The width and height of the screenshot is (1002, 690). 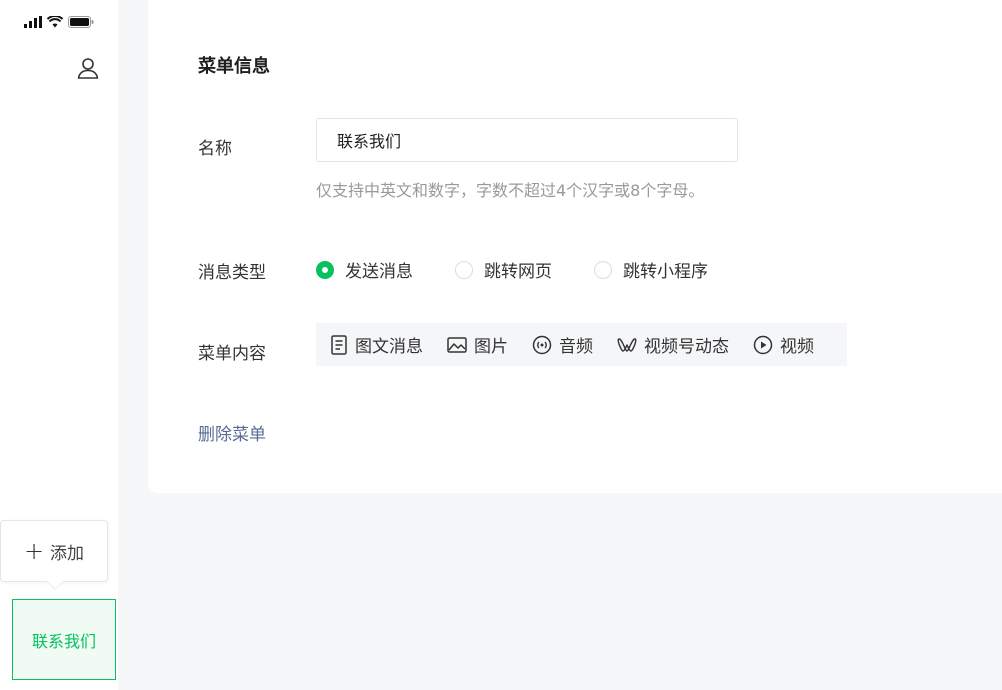 I want to click on content-image-button: 图片, so click(x=477, y=344).